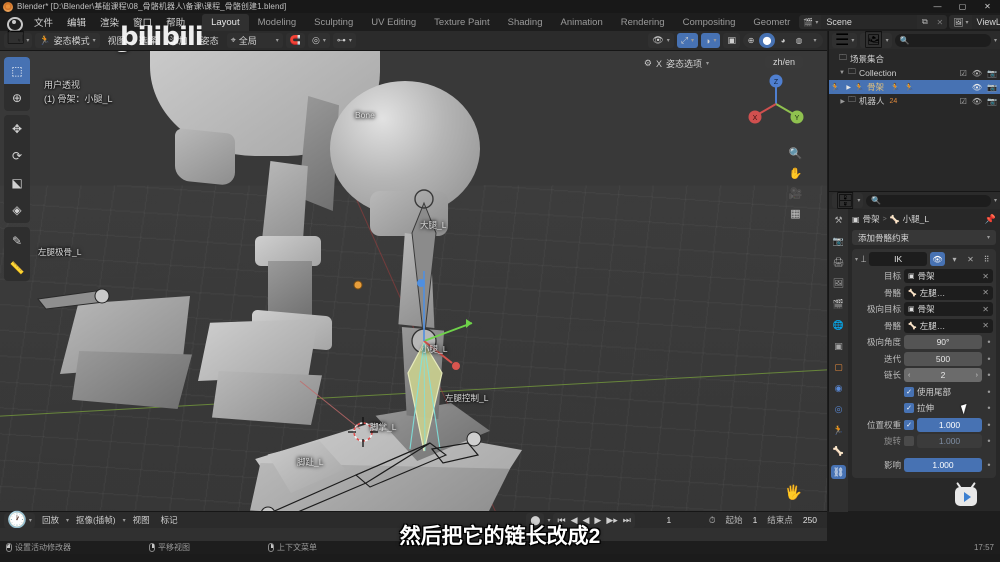 Image resolution: width=1000 pixels, height=562 pixels. I want to click on properties-tab-view-layer: 🖼, so click(838, 283).